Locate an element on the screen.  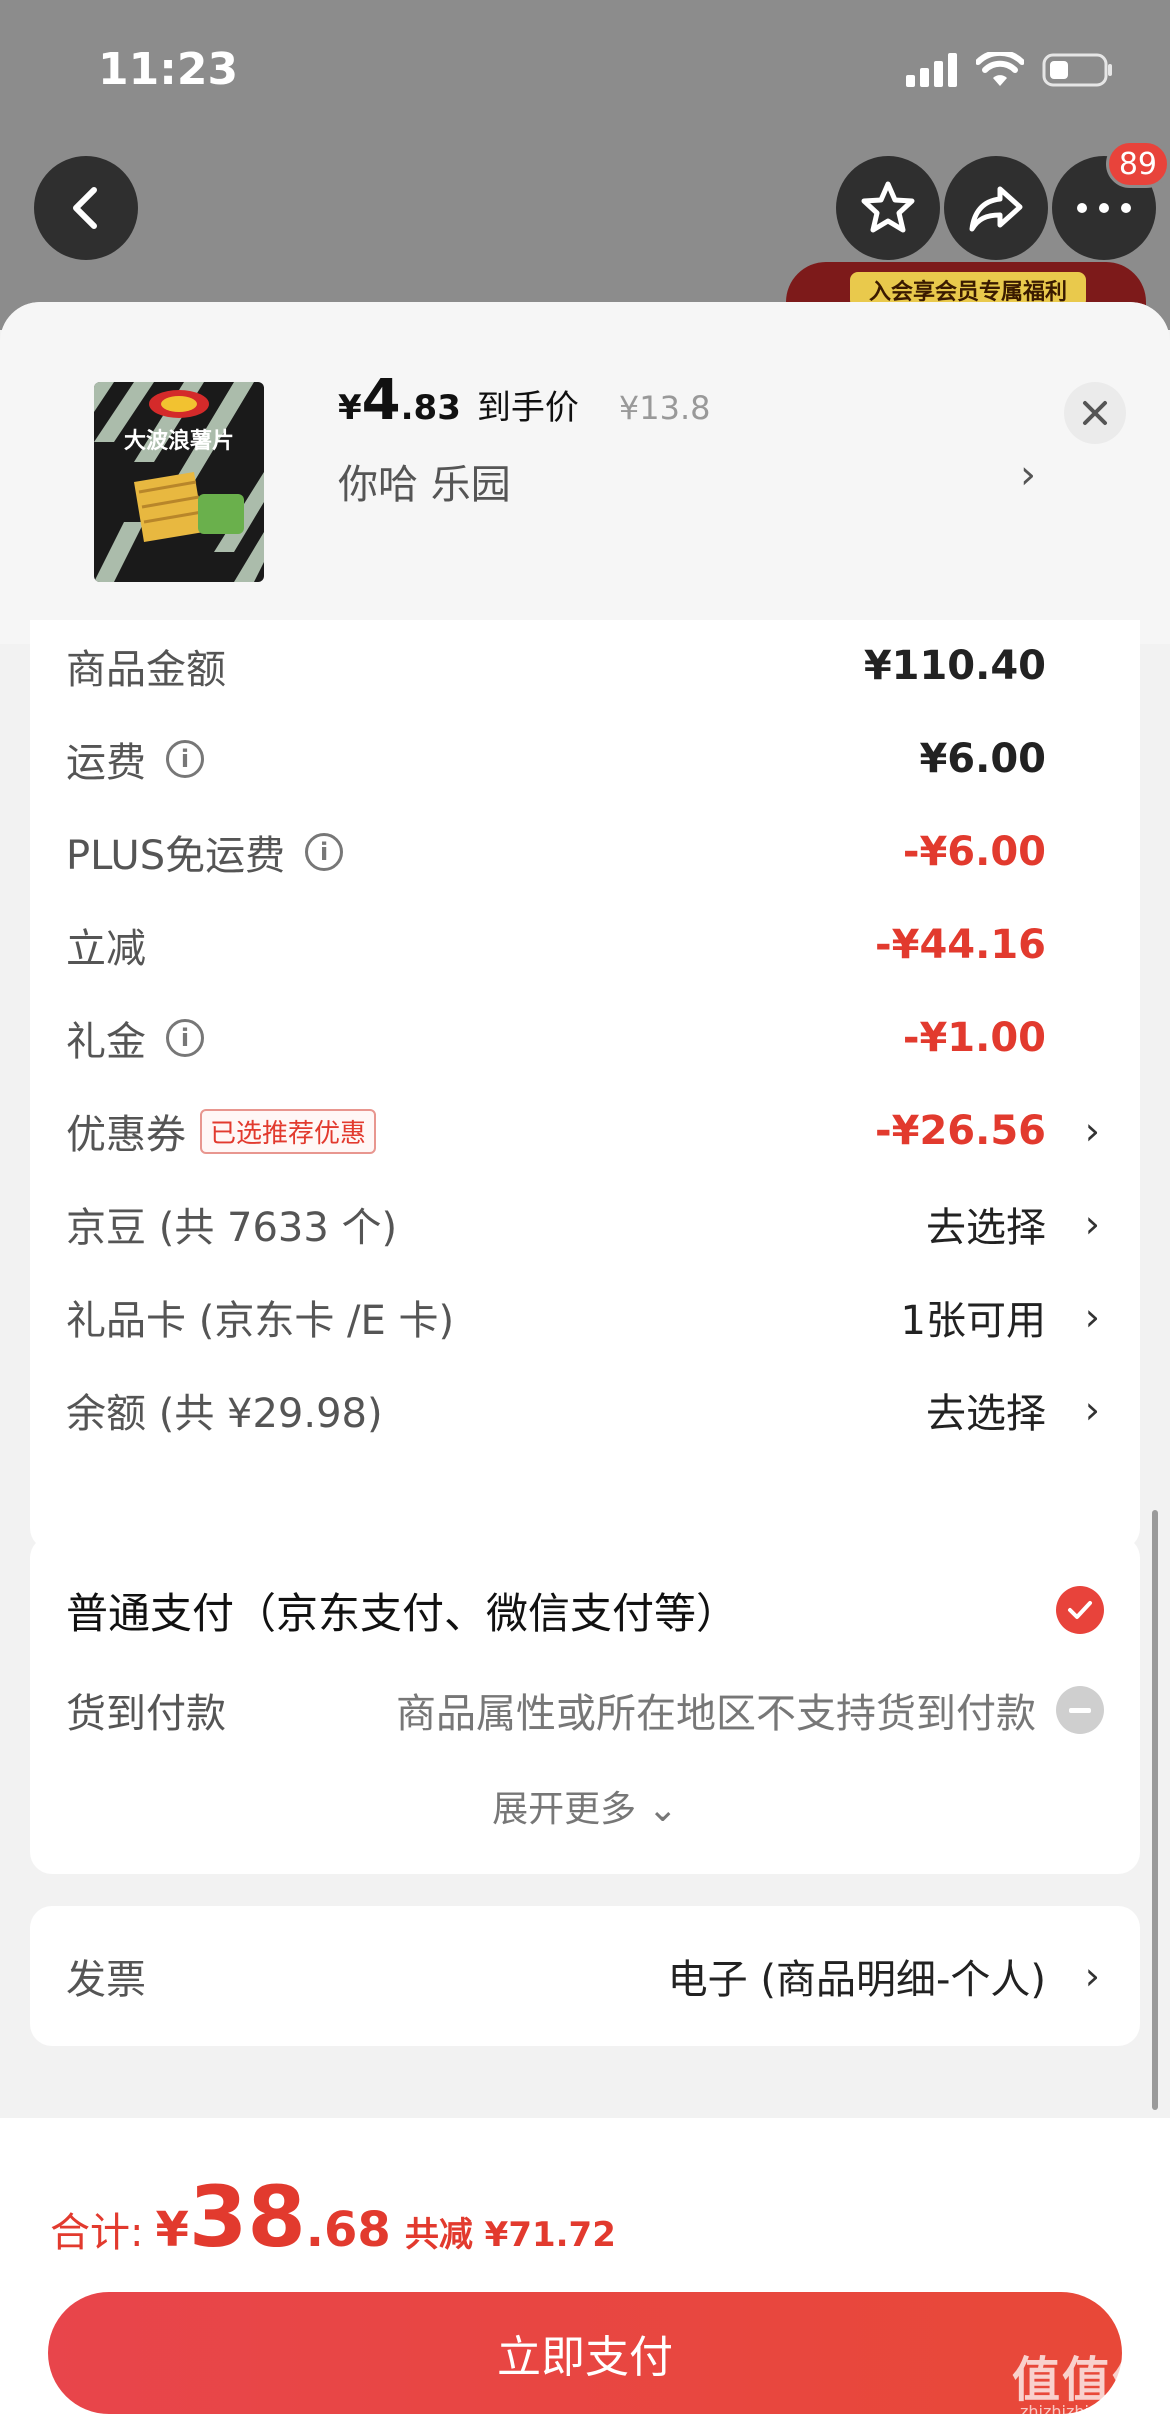
product-image-label: 大波浪薯片 is located at coordinates (179, 441).